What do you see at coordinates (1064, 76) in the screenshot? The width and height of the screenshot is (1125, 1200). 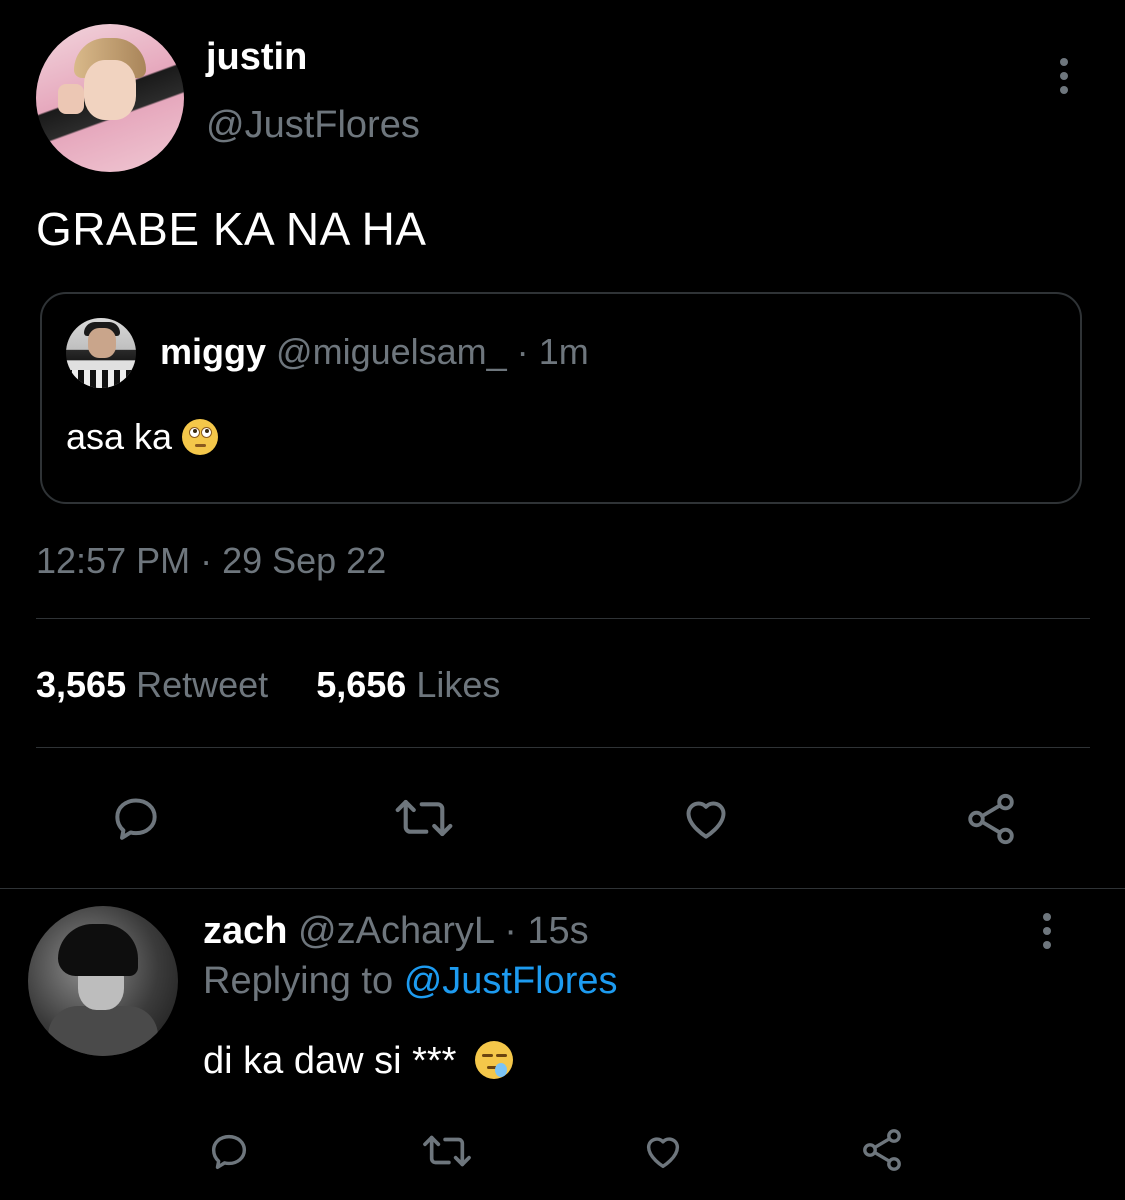 I see `more-options-icon` at bounding box center [1064, 76].